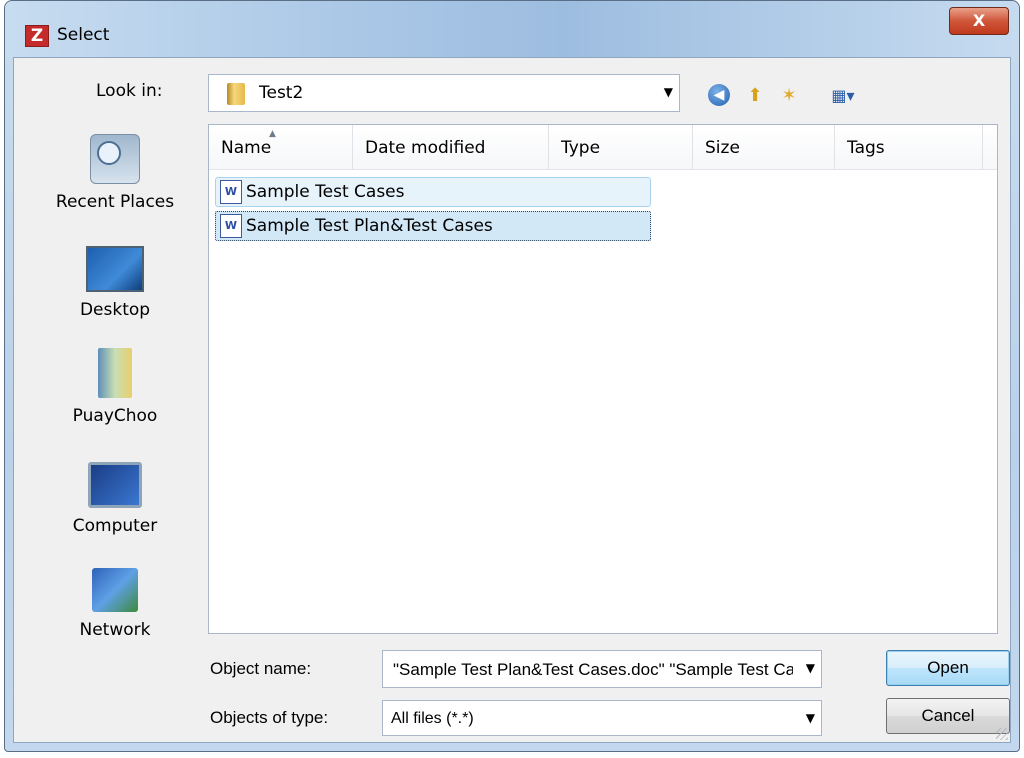 The image size is (1024, 758). What do you see at coordinates (325, 192) in the screenshot?
I see `file-name: Sample Test Cases` at bounding box center [325, 192].